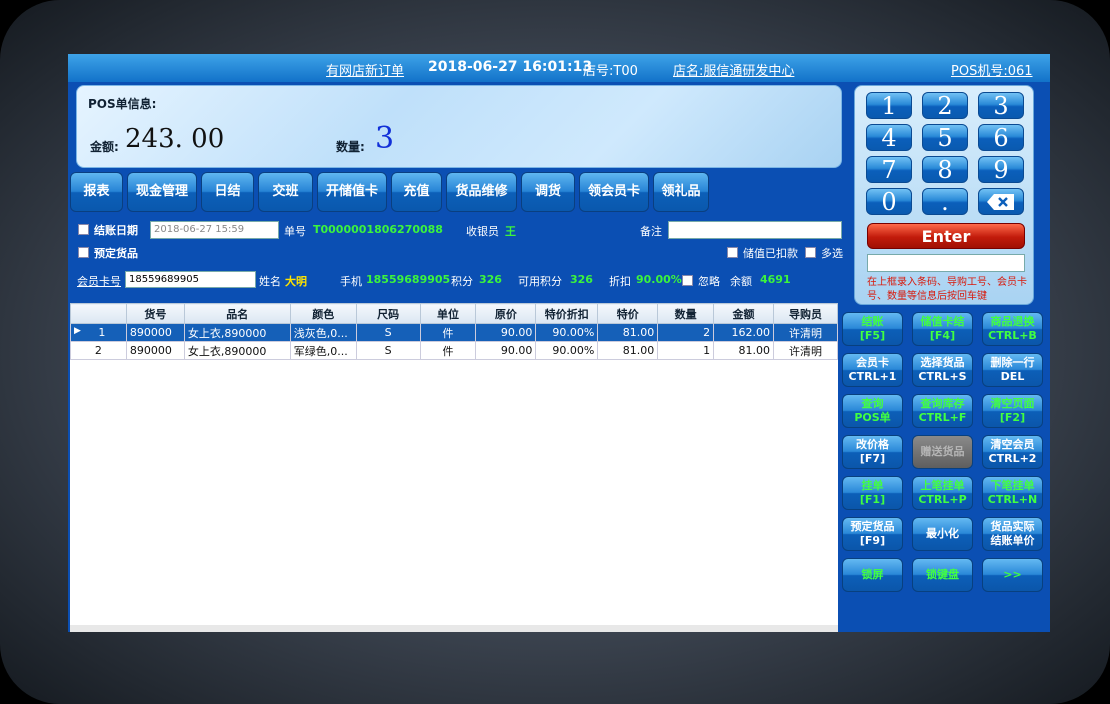 This screenshot has height=704, width=1110. Describe the element at coordinates (945, 169) in the screenshot. I see `key-8: 8` at that location.